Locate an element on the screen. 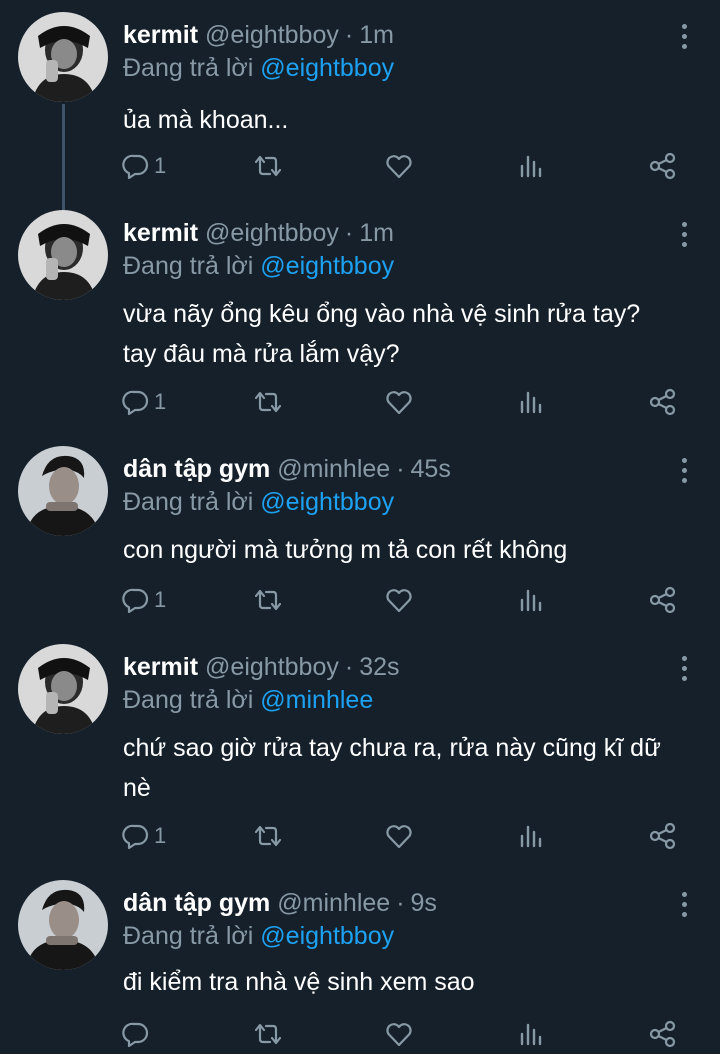 The height and width of the screenshot is (1054, 720). timestamp: 45s is located at coordinates (431, 469).